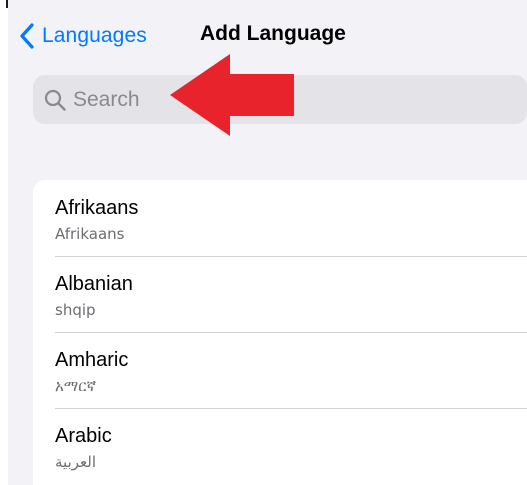 The height and width of the screenshot is (485, 527). Describe the element at coordinates (90, 234) in the screenshot. I see `language-native-name: Afrikaans` at that location.